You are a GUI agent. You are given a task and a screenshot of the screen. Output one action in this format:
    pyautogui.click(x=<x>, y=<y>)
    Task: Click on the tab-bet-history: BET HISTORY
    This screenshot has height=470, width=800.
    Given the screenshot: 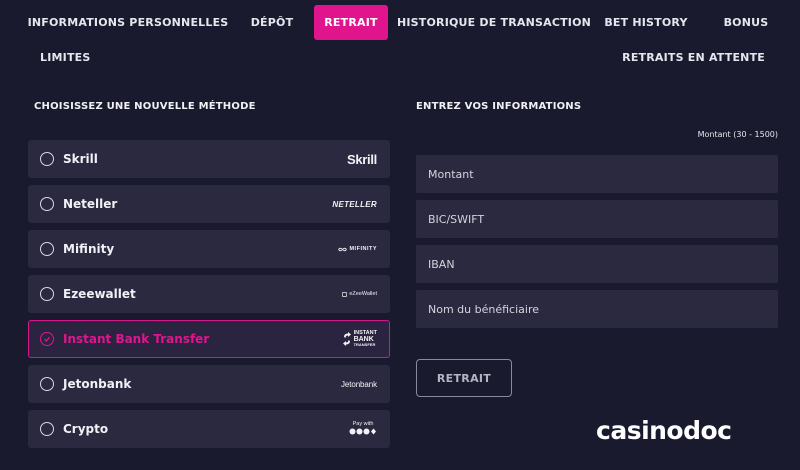 What is the action you would take?
    pyautogui.click(x=646, y=22)
    